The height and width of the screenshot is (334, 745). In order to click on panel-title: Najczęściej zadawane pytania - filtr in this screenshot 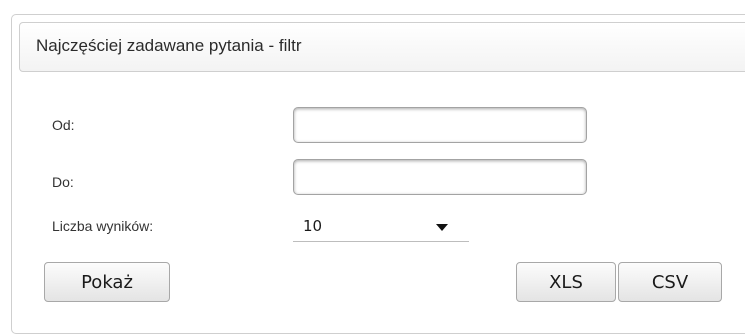, I will do `click(169, 45)`.